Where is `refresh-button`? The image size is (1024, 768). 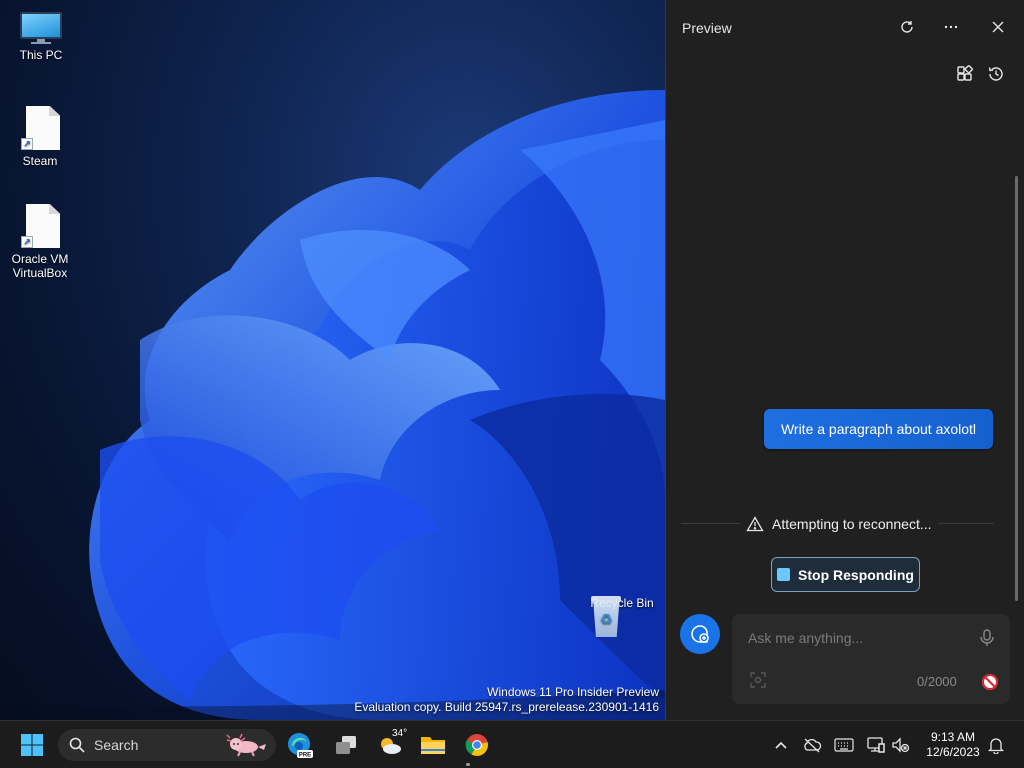
refresh-button is located at coordinates (907, 27).